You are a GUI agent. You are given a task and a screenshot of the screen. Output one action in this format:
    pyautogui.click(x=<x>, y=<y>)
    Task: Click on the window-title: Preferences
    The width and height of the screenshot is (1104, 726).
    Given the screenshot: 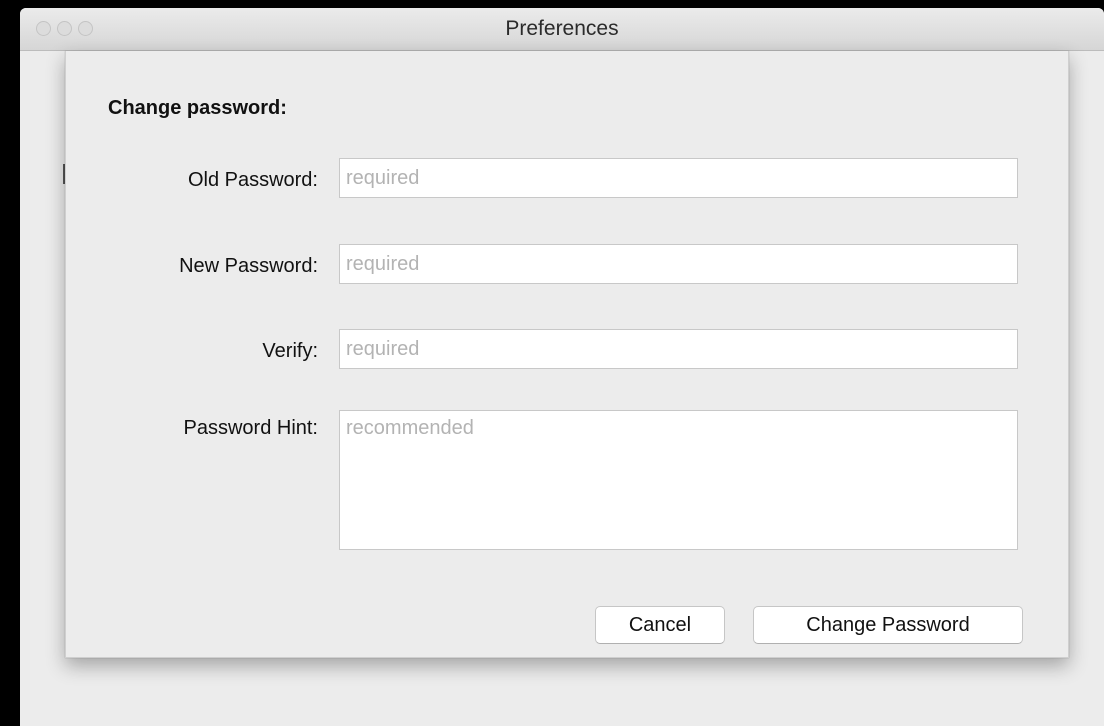 What is the action you would take?
    pyautogui.click(x=562, y=28)
    